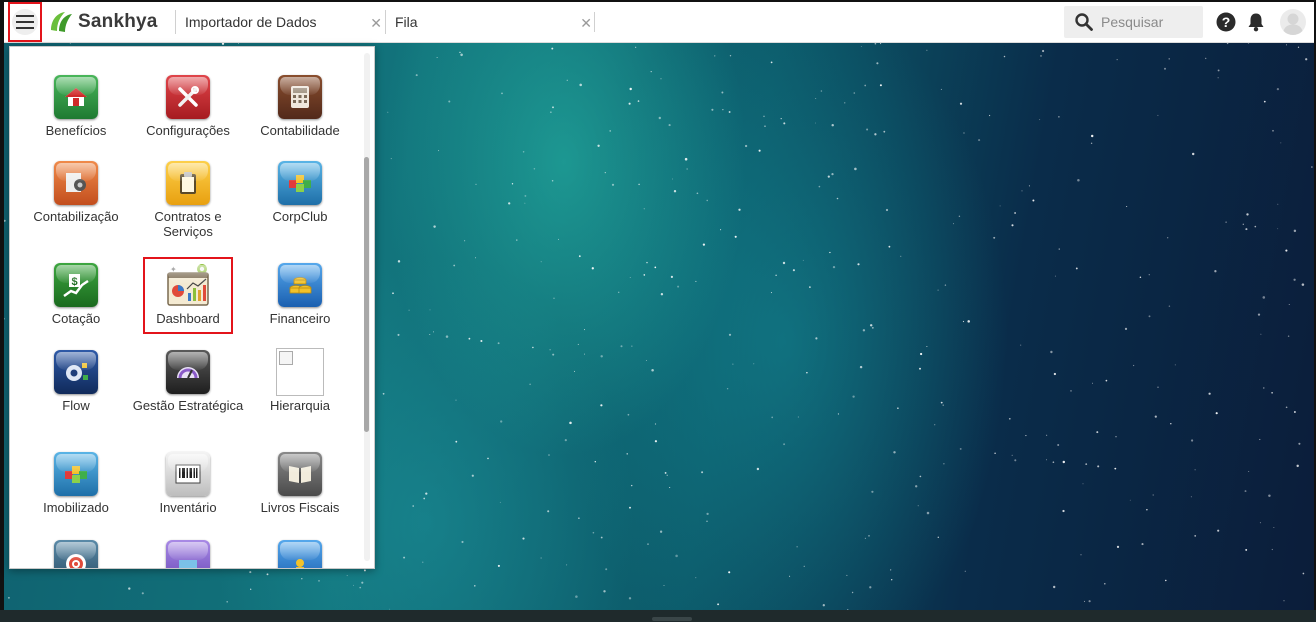  I want to click on user-avatar-icon, so click(1293, 22).